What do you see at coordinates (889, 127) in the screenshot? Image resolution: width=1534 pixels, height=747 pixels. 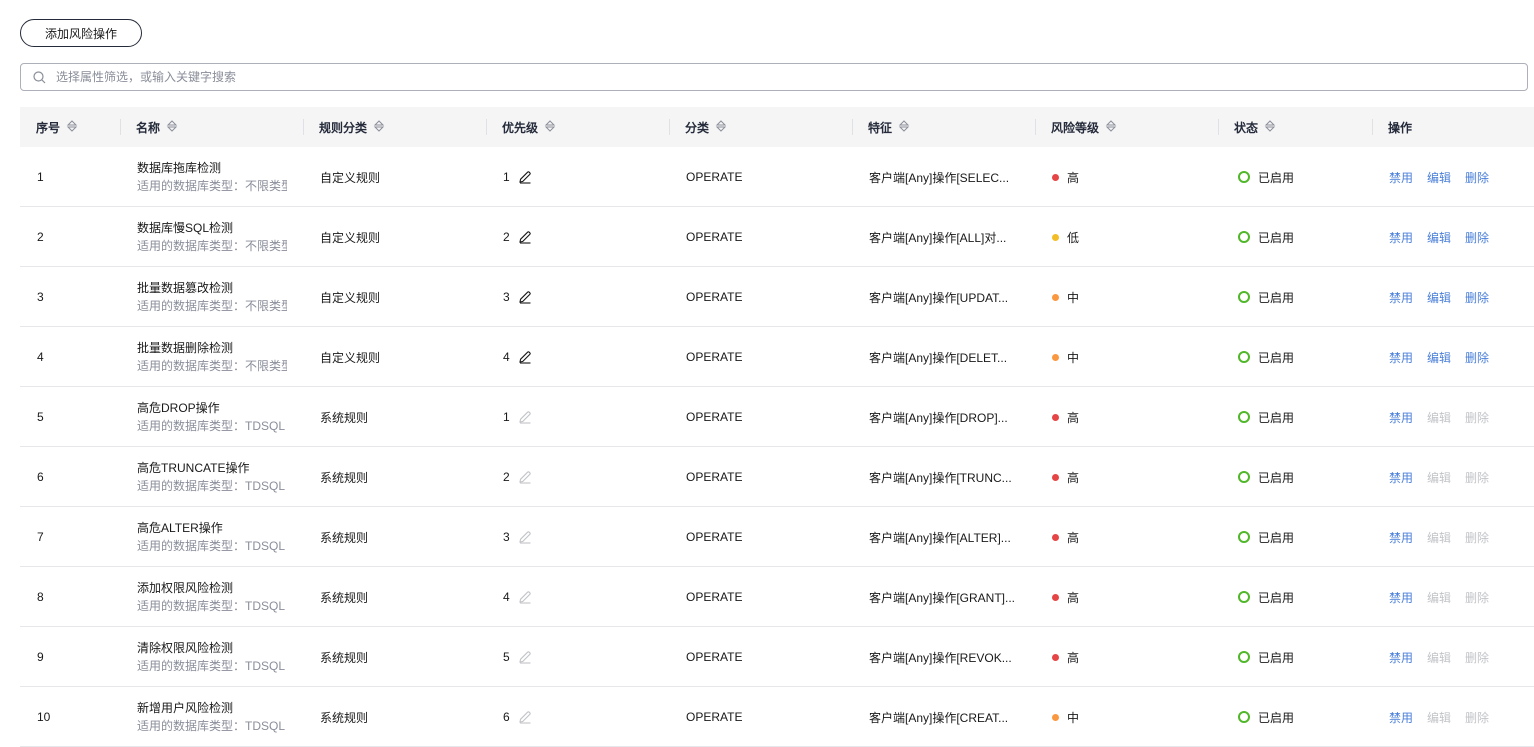 I see `column-header-feature: 特征` at bounding box center [889, 127].